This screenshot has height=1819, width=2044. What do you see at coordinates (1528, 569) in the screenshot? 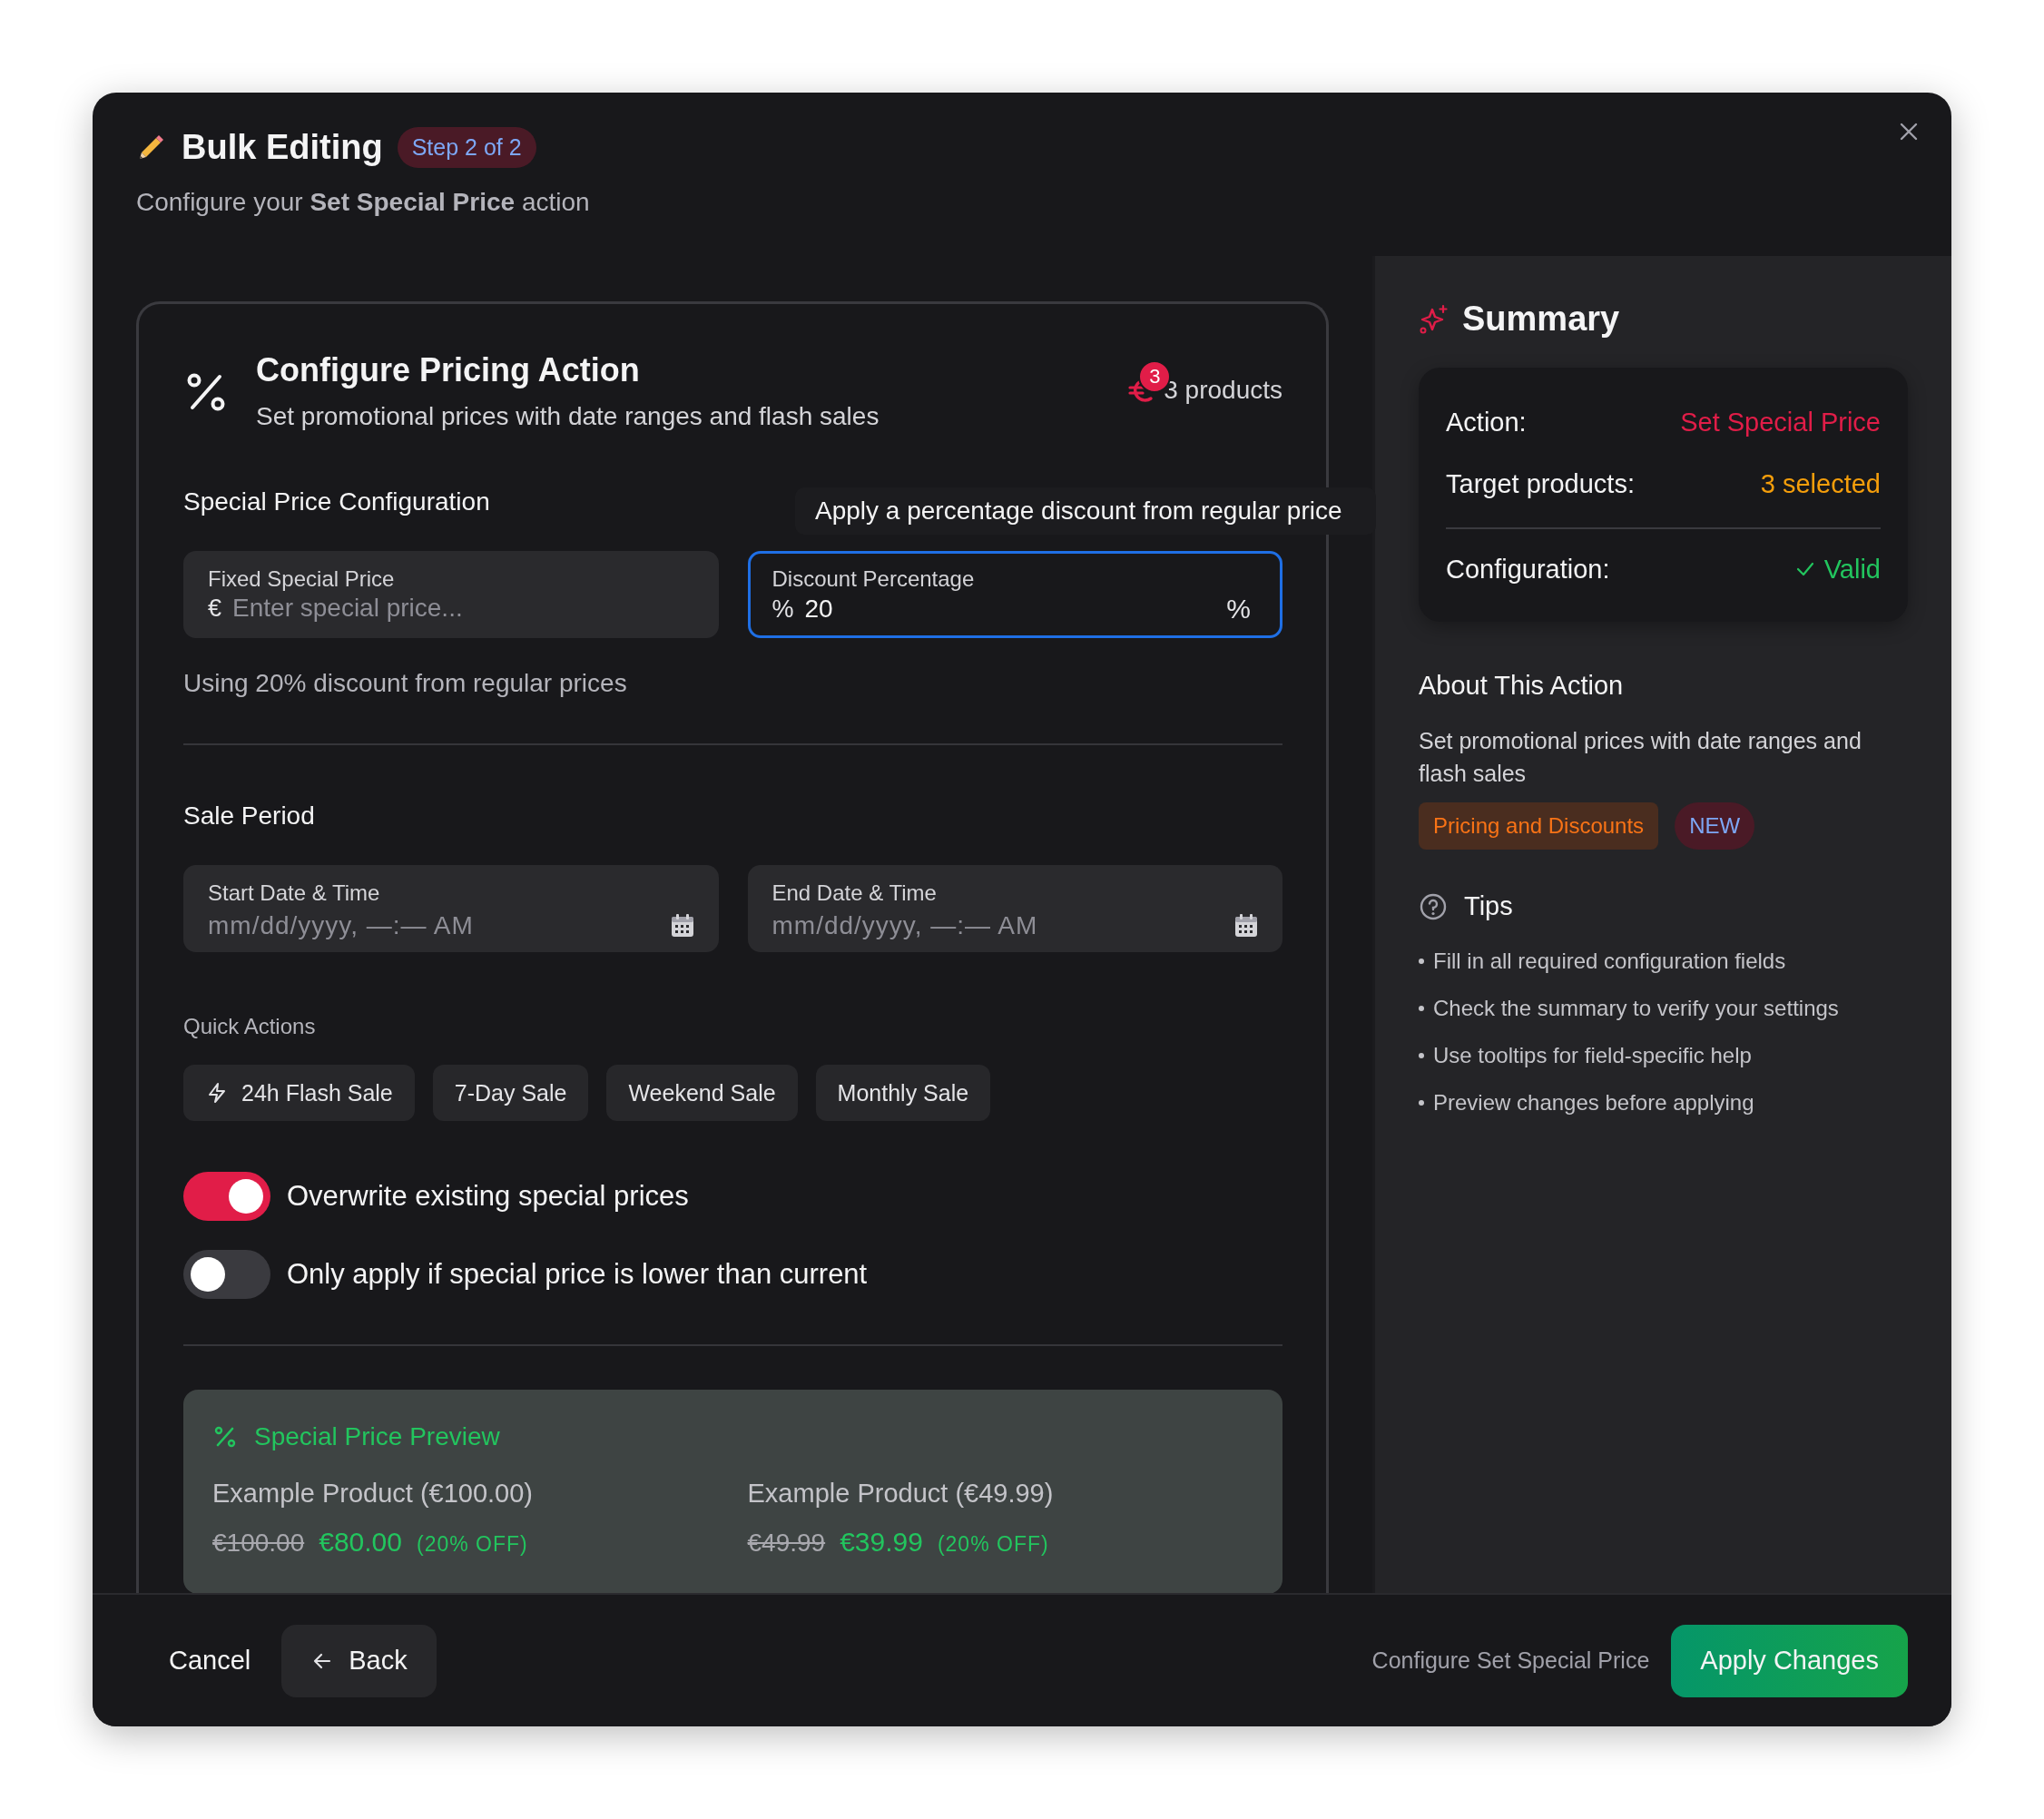
I see `summary-label: Configuration:` at bounding box center [1528, 569].